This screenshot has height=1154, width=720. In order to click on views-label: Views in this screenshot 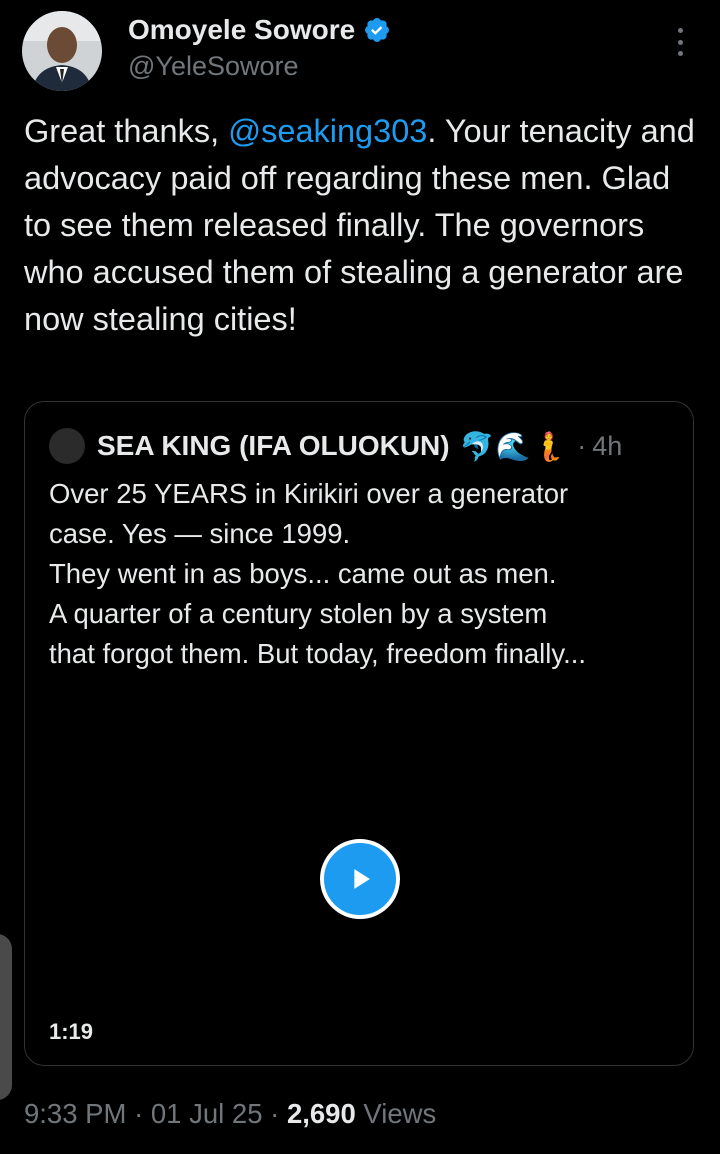, I will do `click(400, 1113)`.